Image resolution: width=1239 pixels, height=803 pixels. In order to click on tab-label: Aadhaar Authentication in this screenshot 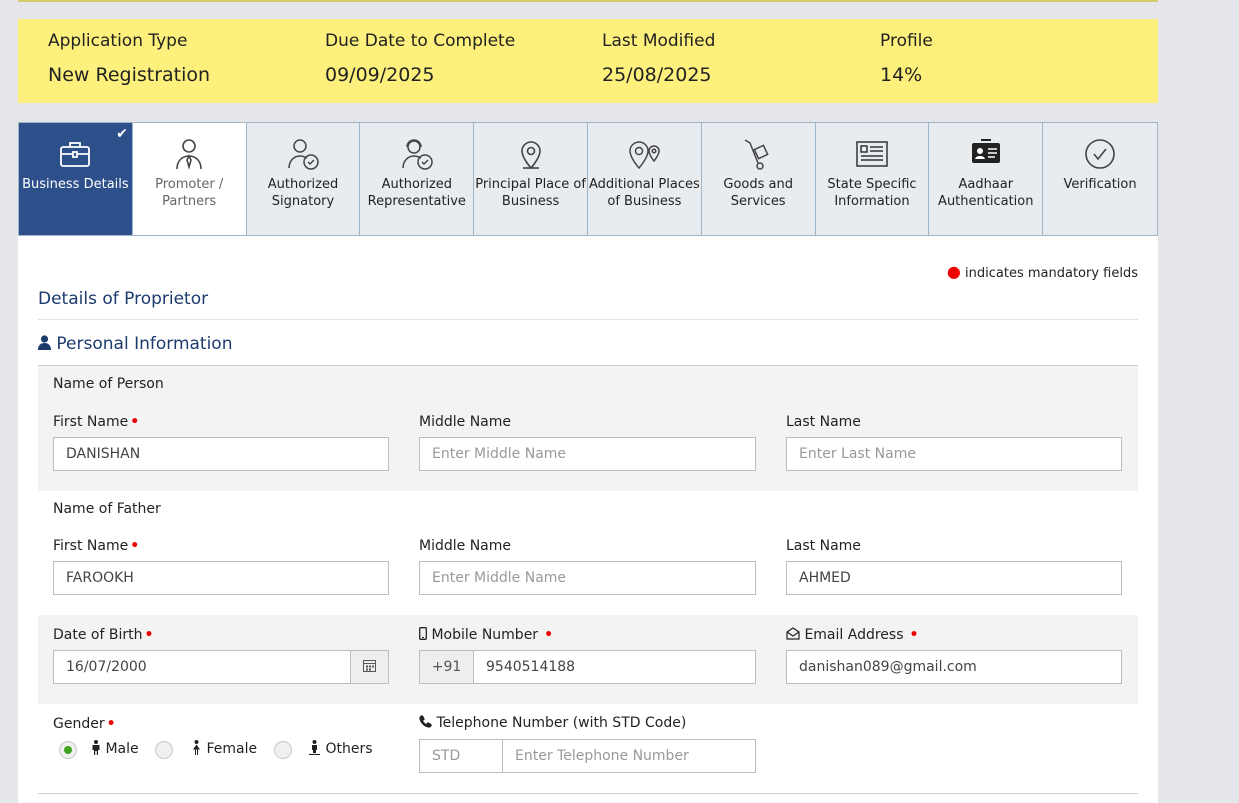, I will do `click(986, 193)`.